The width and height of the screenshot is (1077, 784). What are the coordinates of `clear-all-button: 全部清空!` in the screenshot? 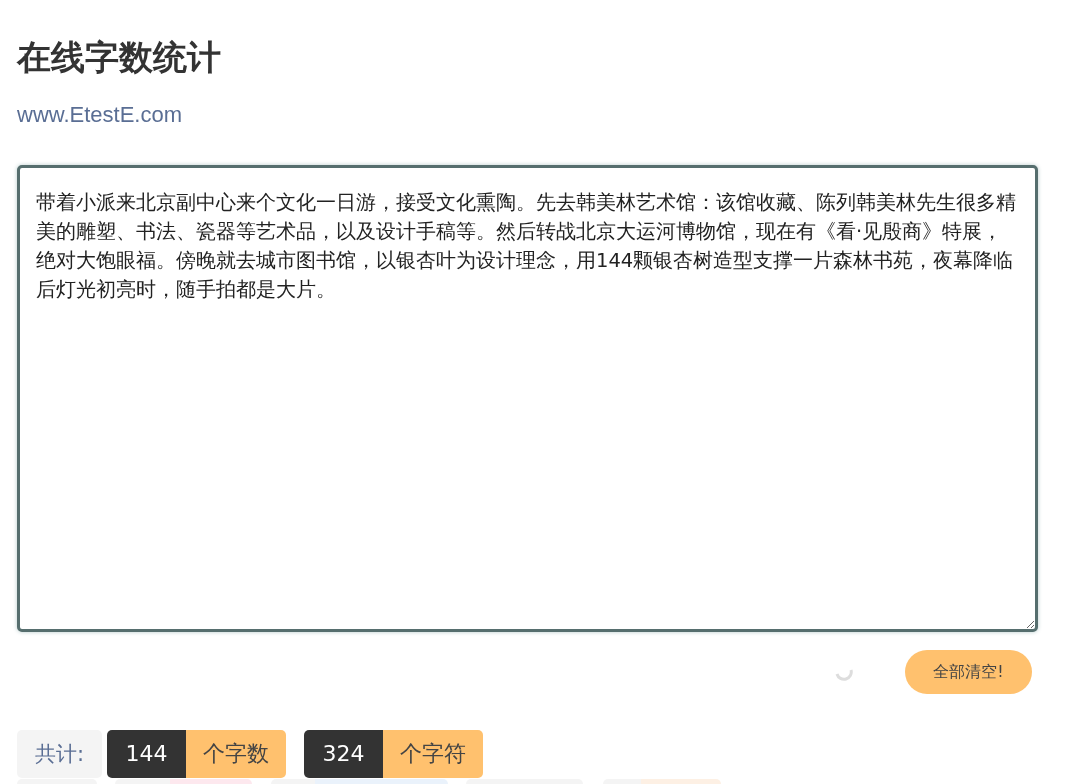 It's located at (968, 672).